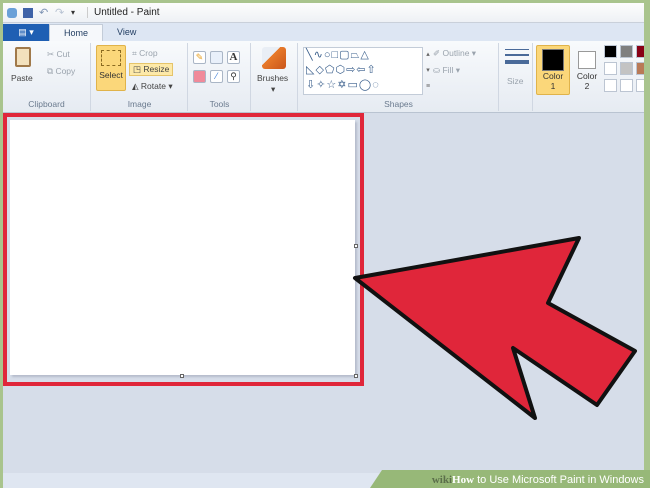 Image resolution: width=650 pixels, height=488 pixels. Describe the element at coordinates (275, 77) in the screenshot. I see `brushes-button: Brushes ▾` at that location.